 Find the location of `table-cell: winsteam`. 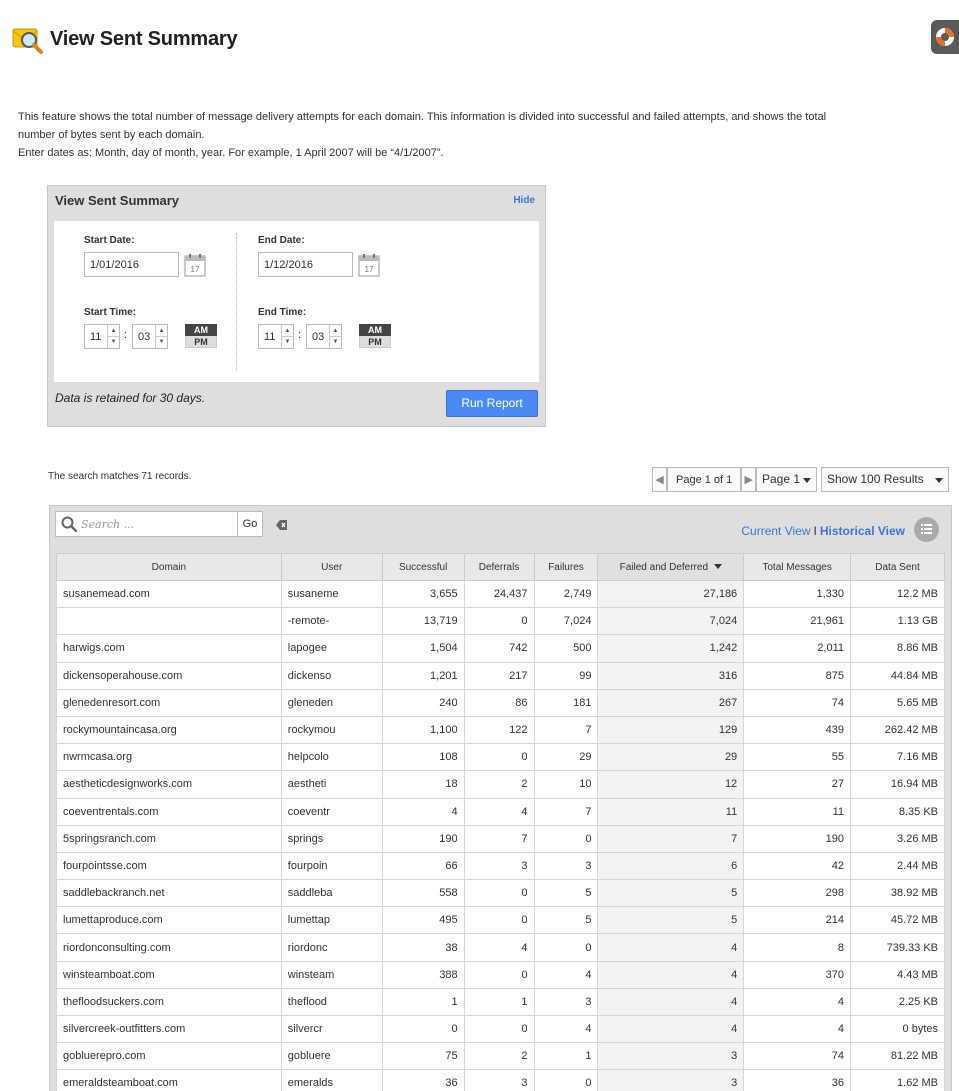

table-cell: winsteam is located at coordinates (331, 974).